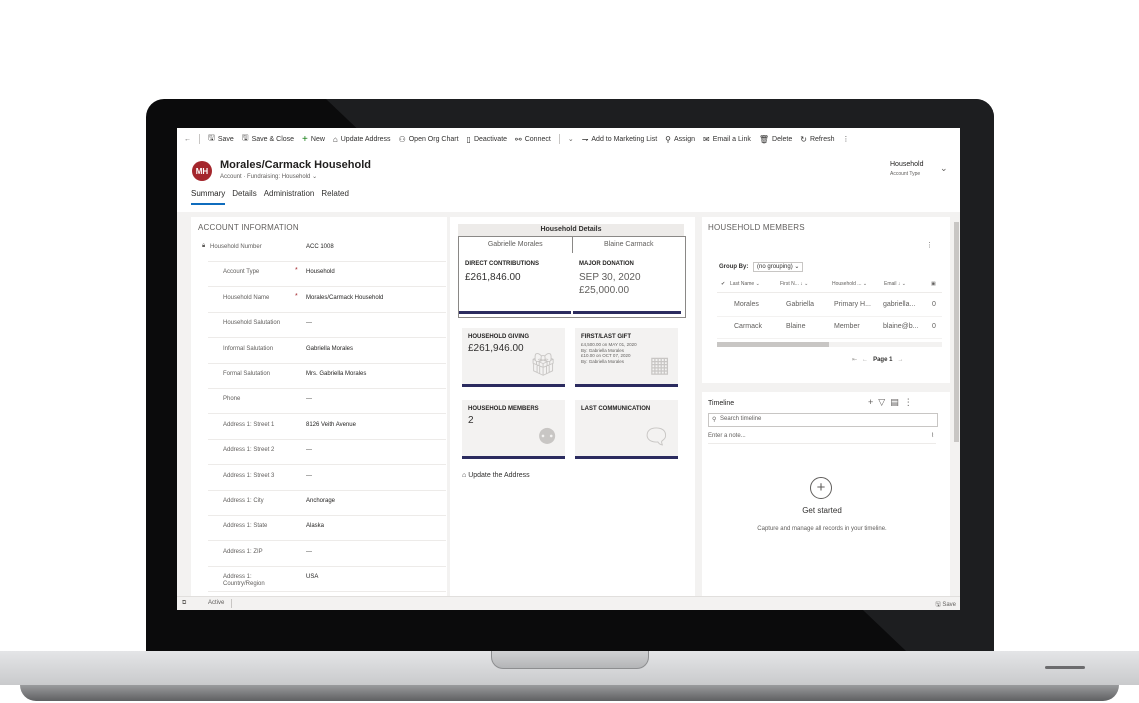  Describe the element at coordinates (727, 139) in the screenshot. I see `email-link-button: ✉ Email a Link` at that location.